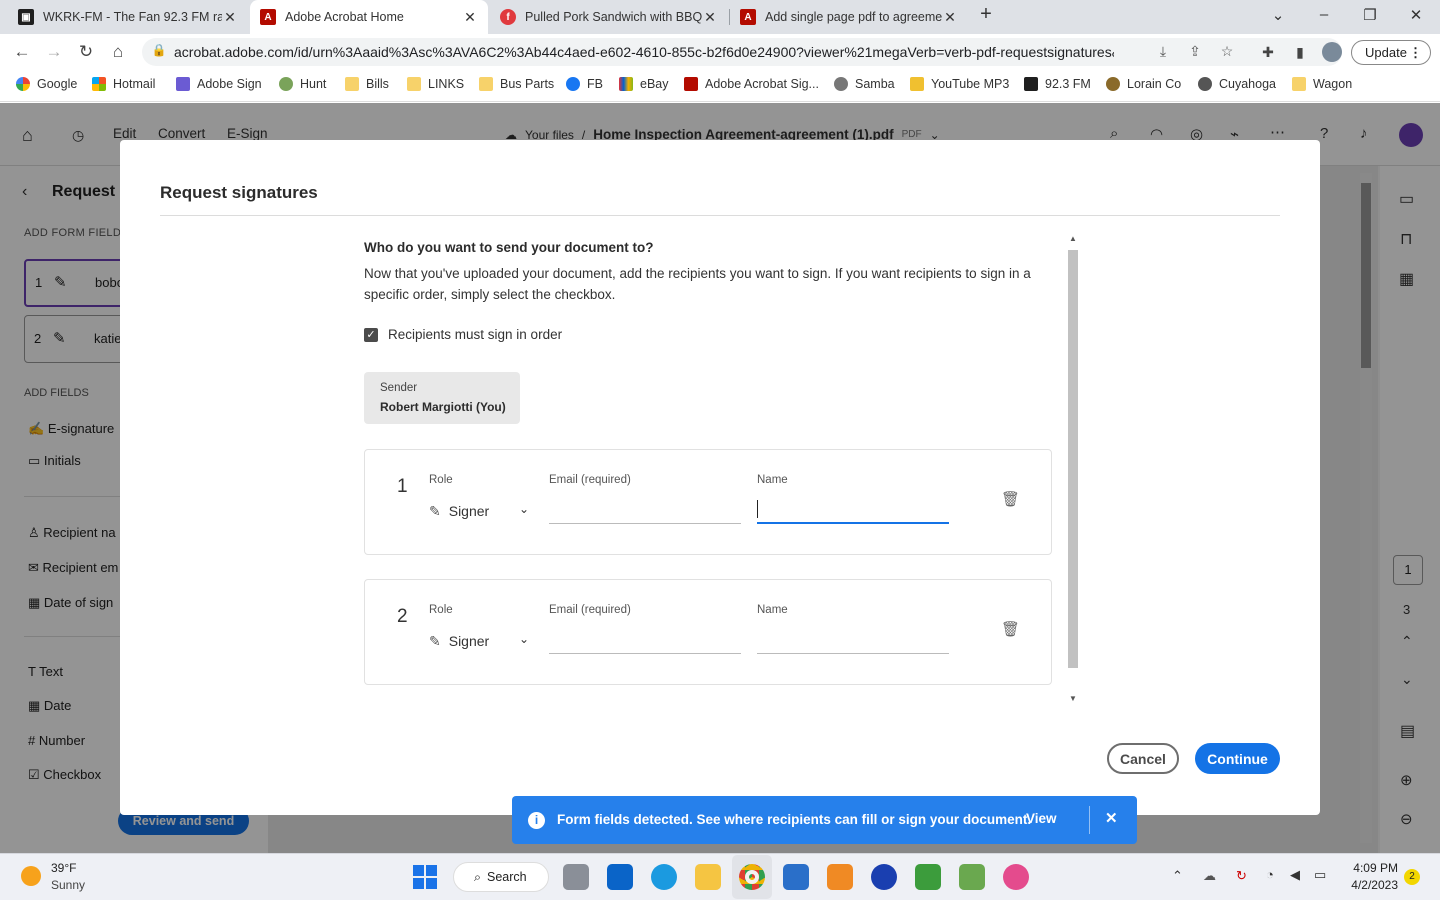 This screenshot has width=1440, height=900. Describe the element at coordinates (609, 17) in the screenshot. I see `browser-tab-3: f Pulled Pork Sandwich with BBQ Sauce ✕` at that location.